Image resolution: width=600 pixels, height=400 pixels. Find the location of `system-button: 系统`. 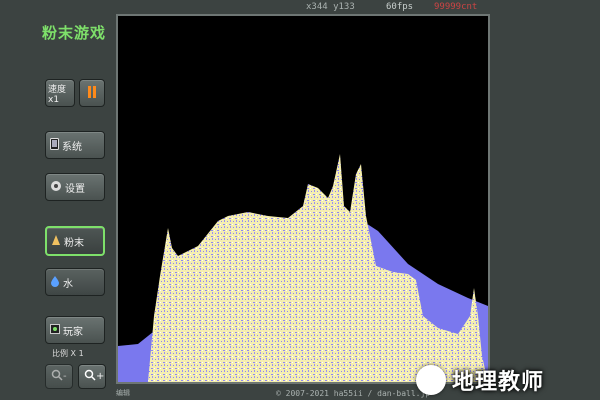

system-button: 系统 is located at coordinates (75, 145).